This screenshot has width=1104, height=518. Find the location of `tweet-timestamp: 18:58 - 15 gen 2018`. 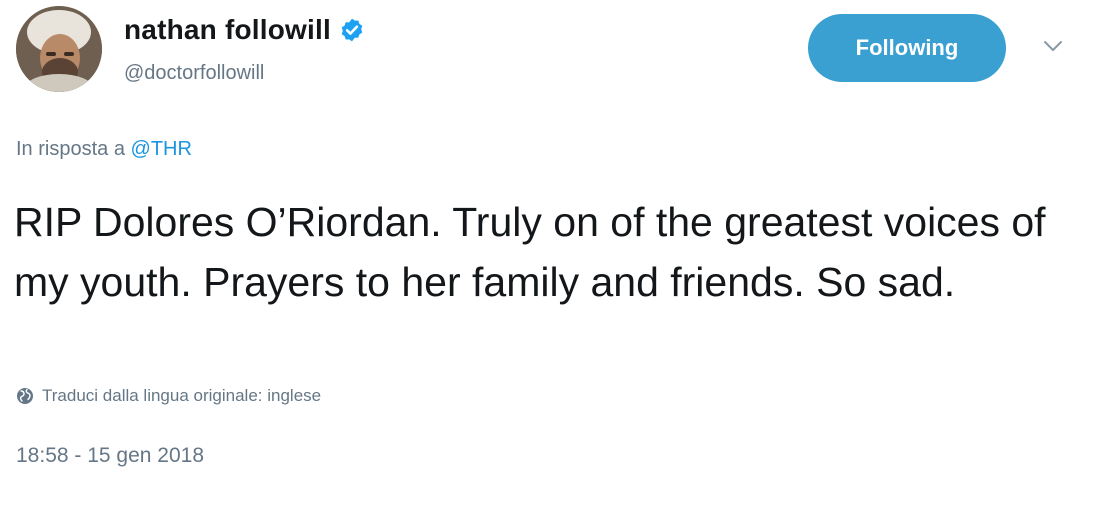

tweet-timestamp: 18:58 - 15 gen 2018 is located at coordinates (110, 456).